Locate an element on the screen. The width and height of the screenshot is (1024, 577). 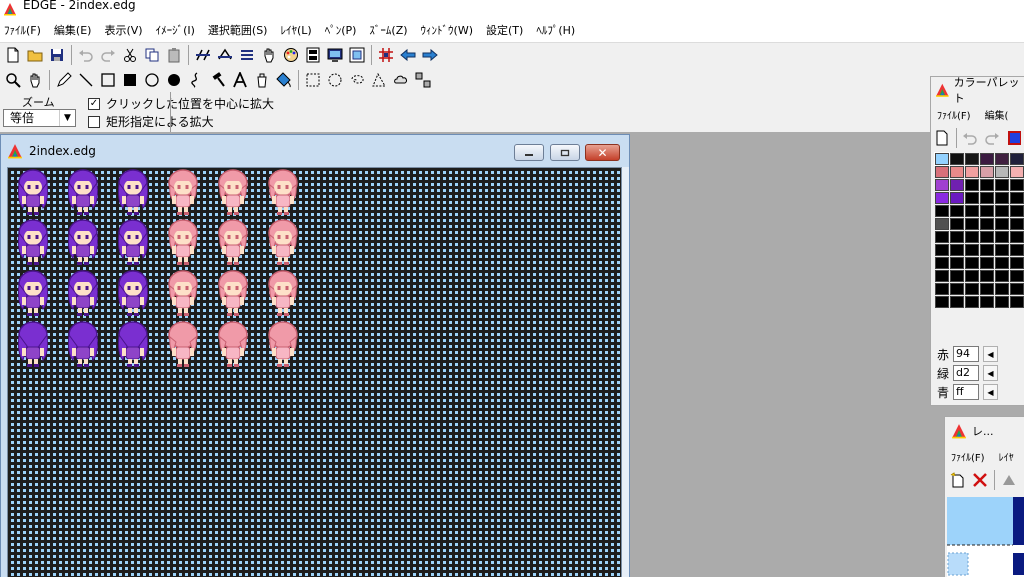
menu-selection: 選択範囲(S) is located at coordinates (240, 30).